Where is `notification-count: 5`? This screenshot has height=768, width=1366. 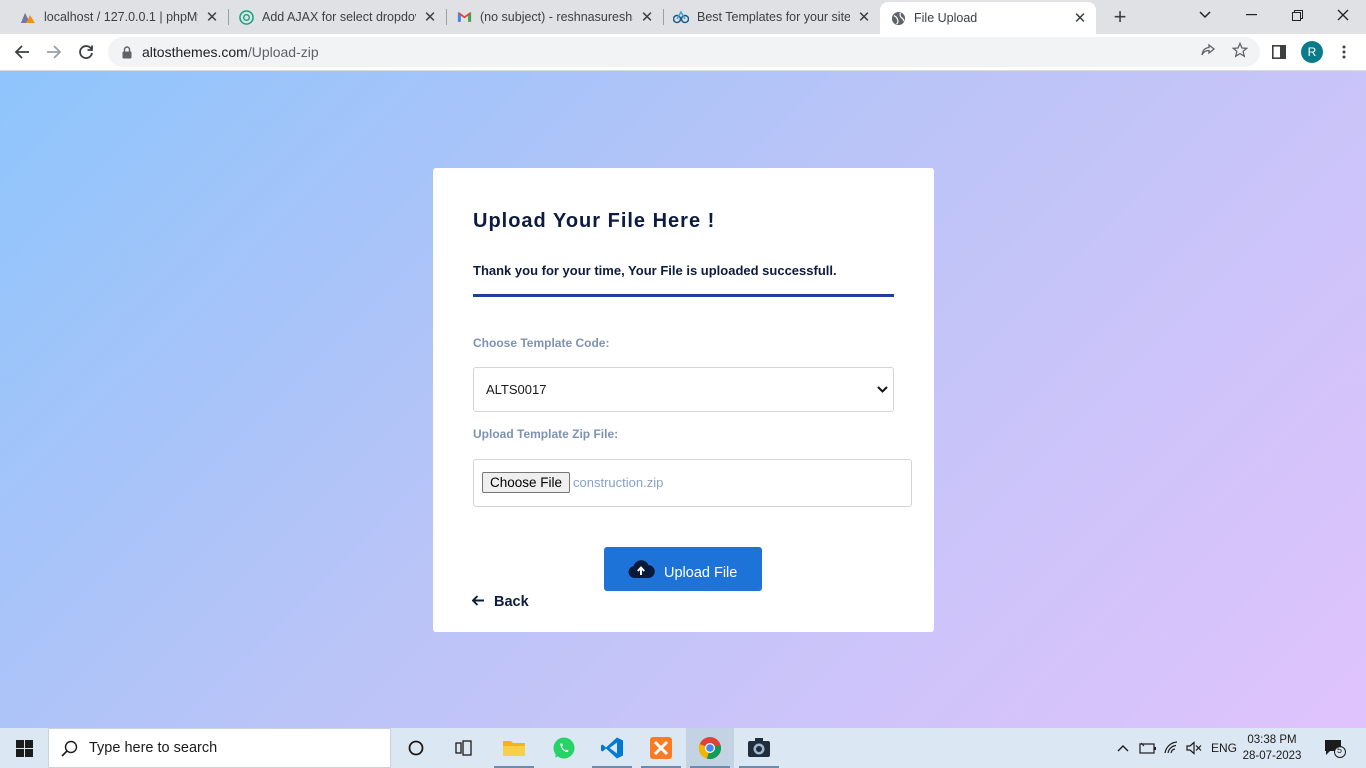 notification-count: 5 is located at coordinates (1340, 750).